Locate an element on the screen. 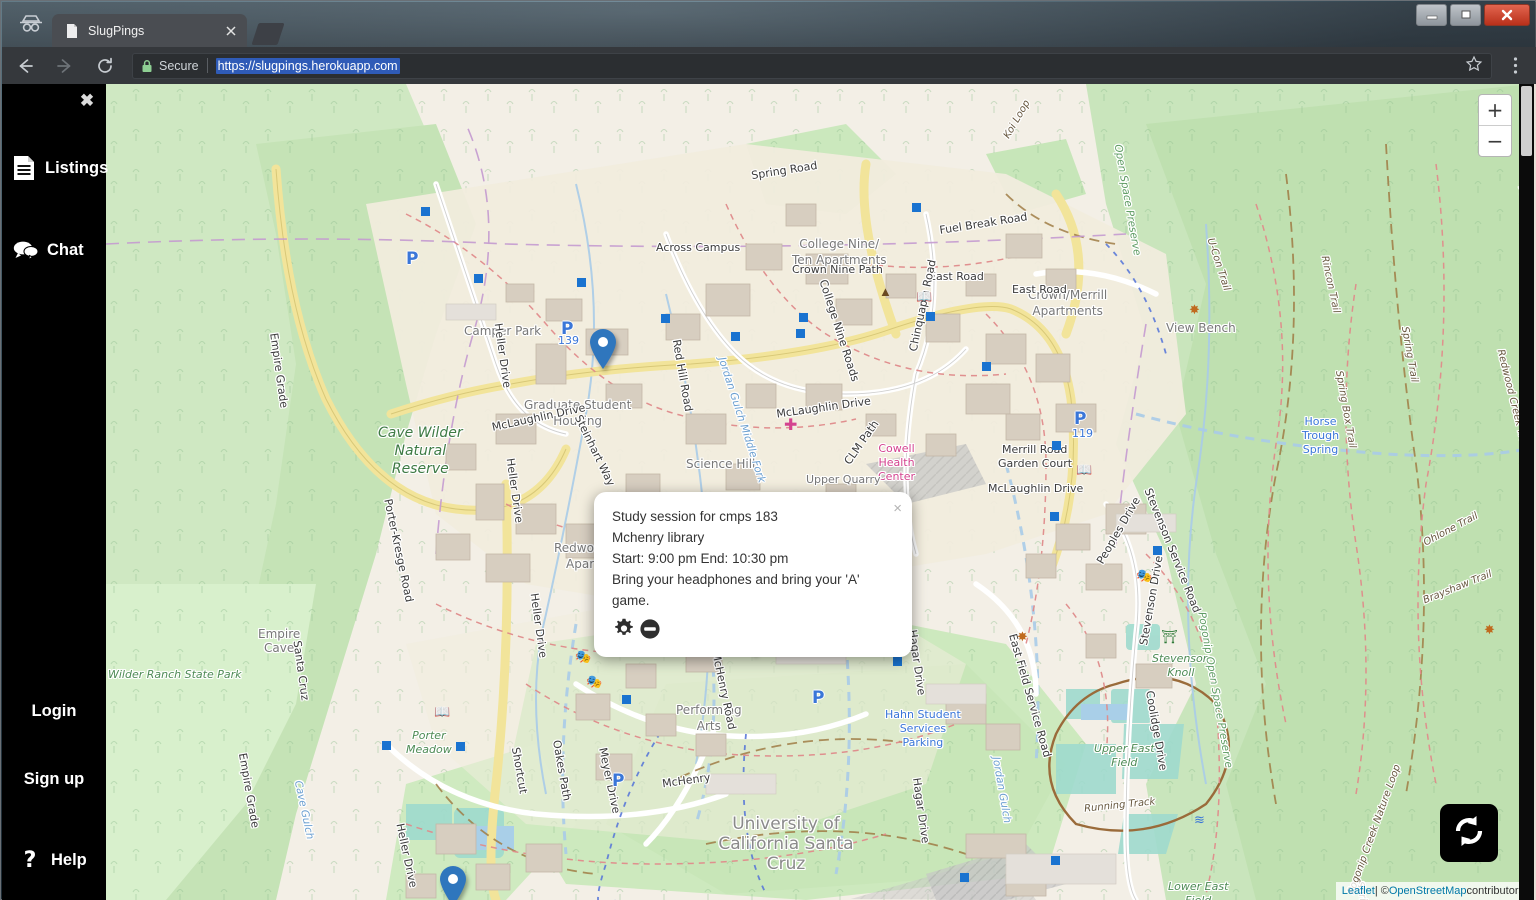  sync-refresh-icon is located at coordinates (1469, 833).